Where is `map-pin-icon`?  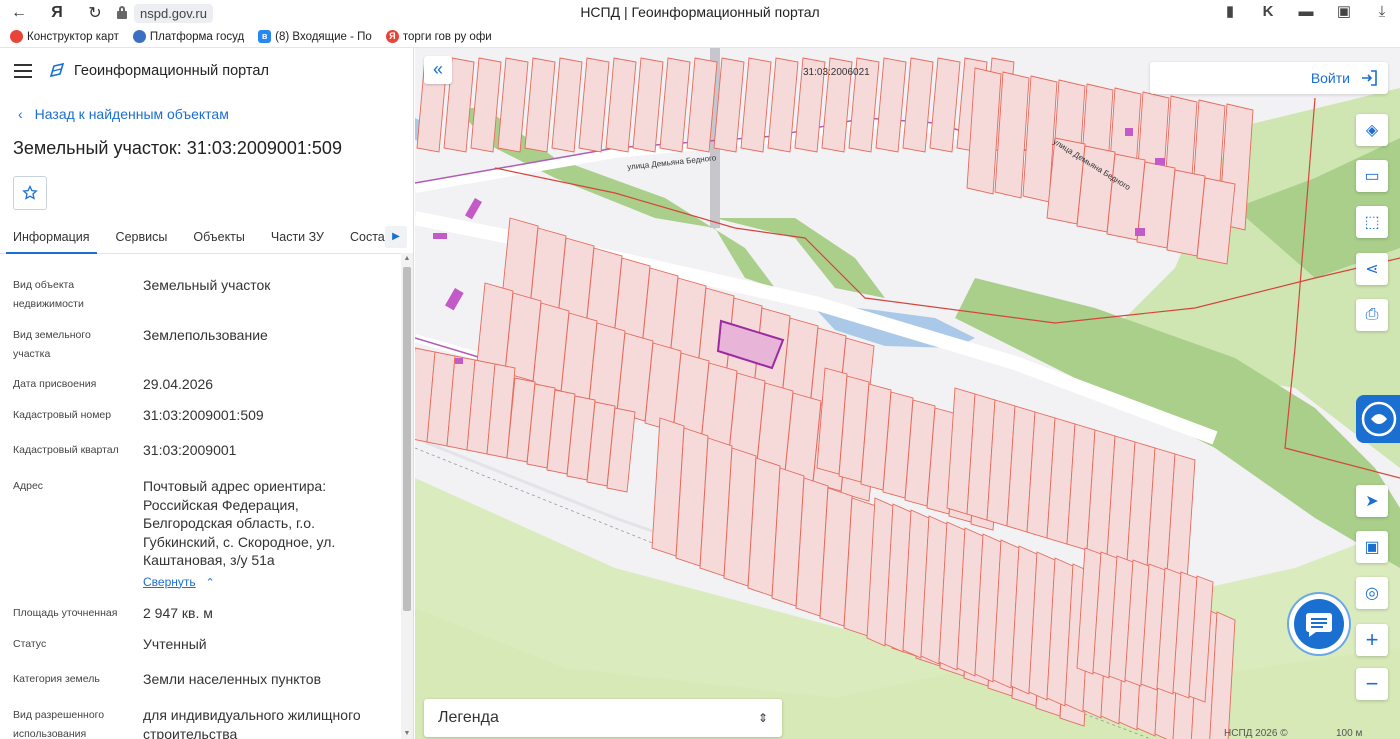
map-pin-icon is located at coordinates (16, 36).